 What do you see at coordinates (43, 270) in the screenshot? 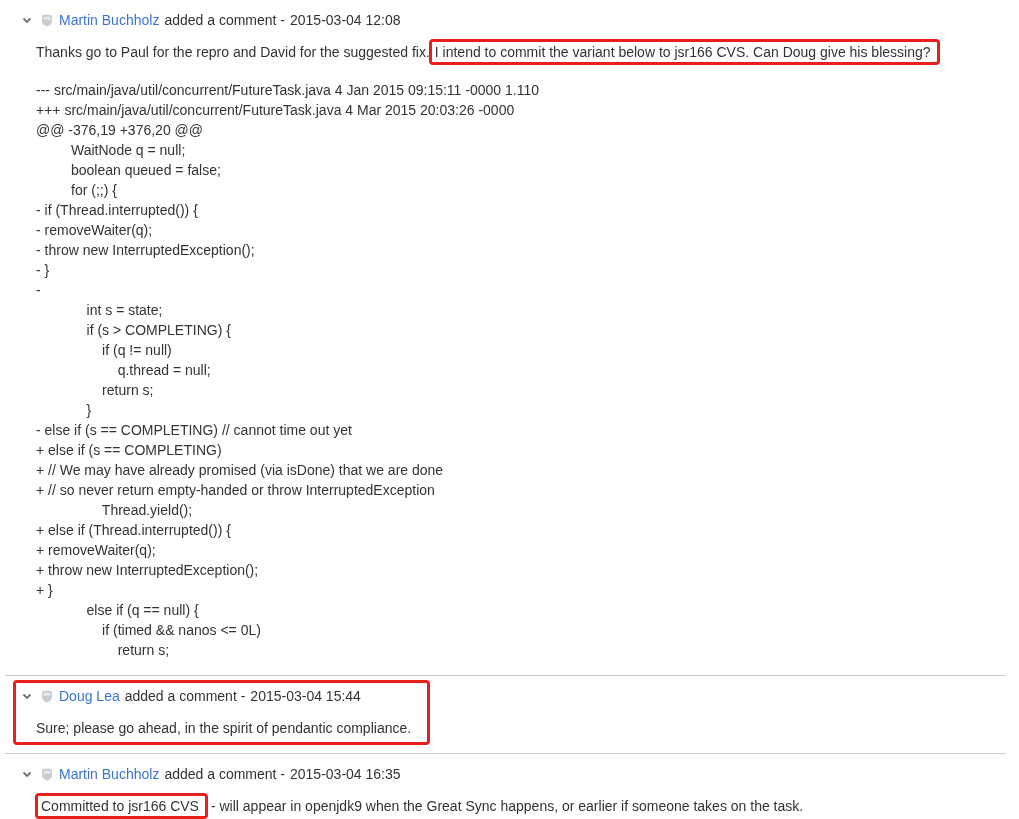
I see `code-line: - }` at bounding box center [43, 270].